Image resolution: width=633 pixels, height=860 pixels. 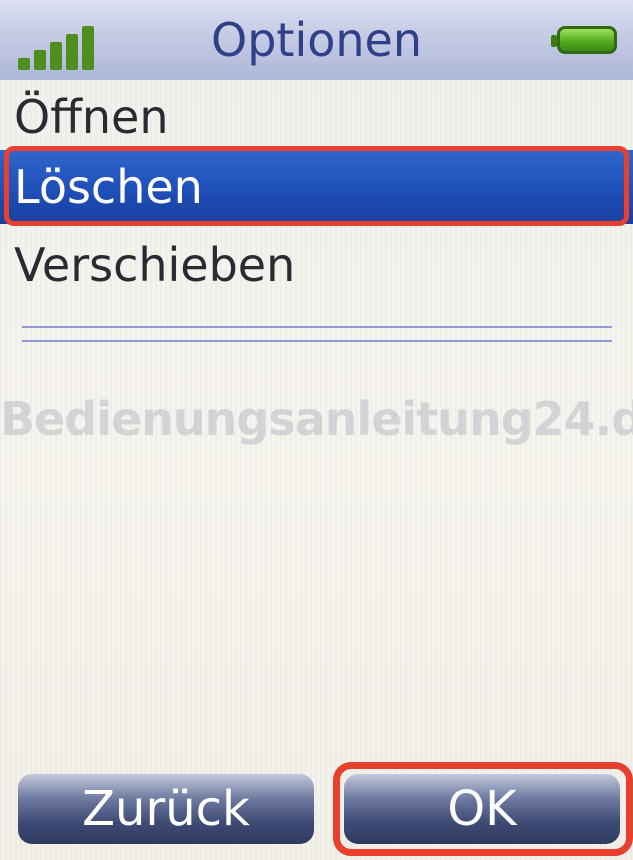 I want to click on menu-item-delete: Löschen, so click(x=316, y=187).